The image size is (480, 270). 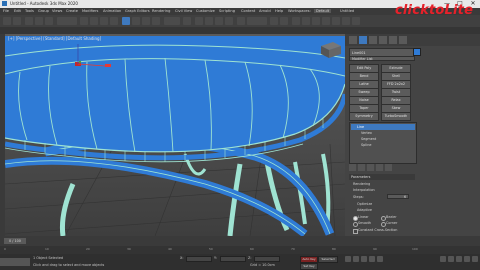 I want to click on menu-tools: Tools, so click(x=29, y=11).